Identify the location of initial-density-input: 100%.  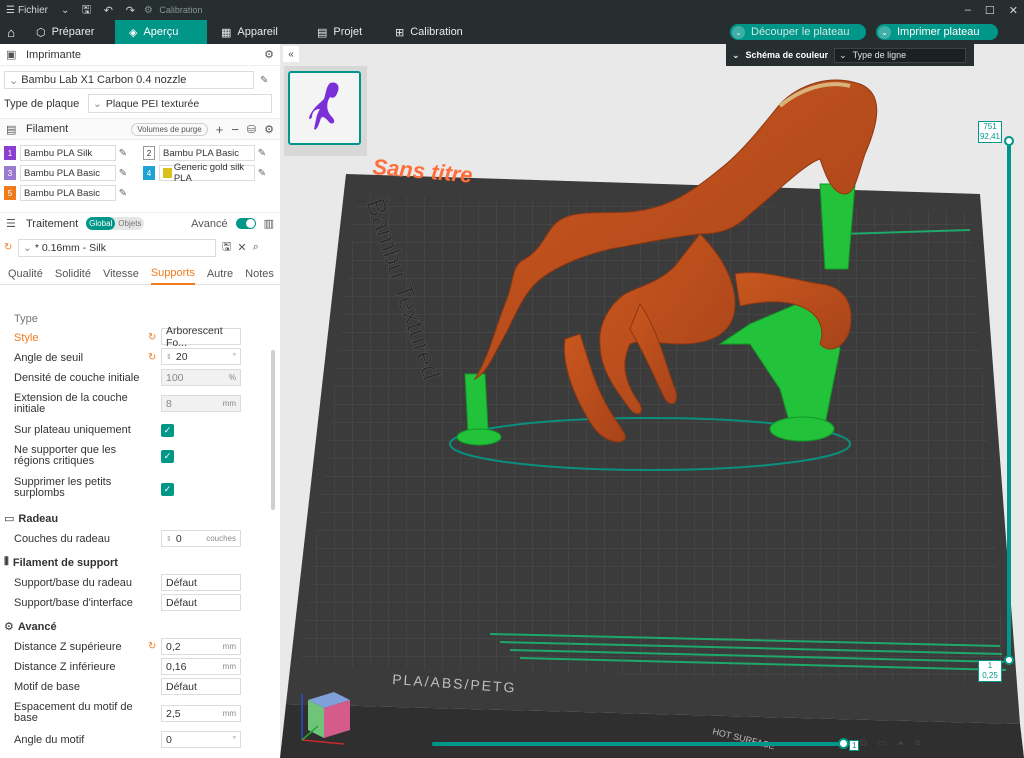
(201, 377).